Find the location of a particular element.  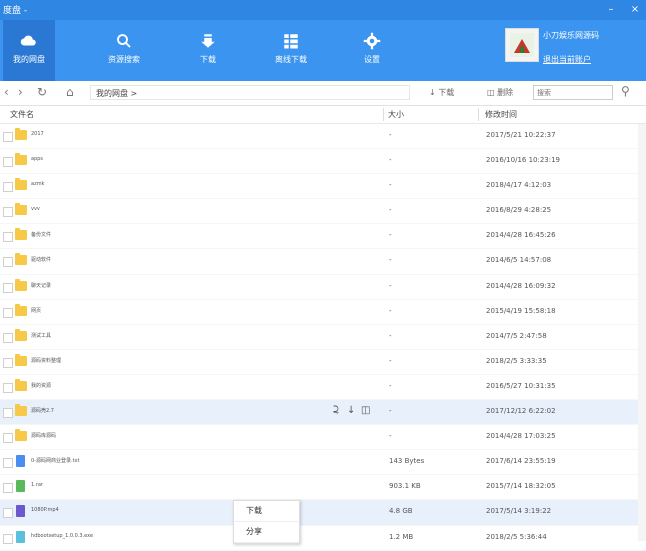

file-date: 2017/12/12 6:22:02 is located at coordinates (521, 411).